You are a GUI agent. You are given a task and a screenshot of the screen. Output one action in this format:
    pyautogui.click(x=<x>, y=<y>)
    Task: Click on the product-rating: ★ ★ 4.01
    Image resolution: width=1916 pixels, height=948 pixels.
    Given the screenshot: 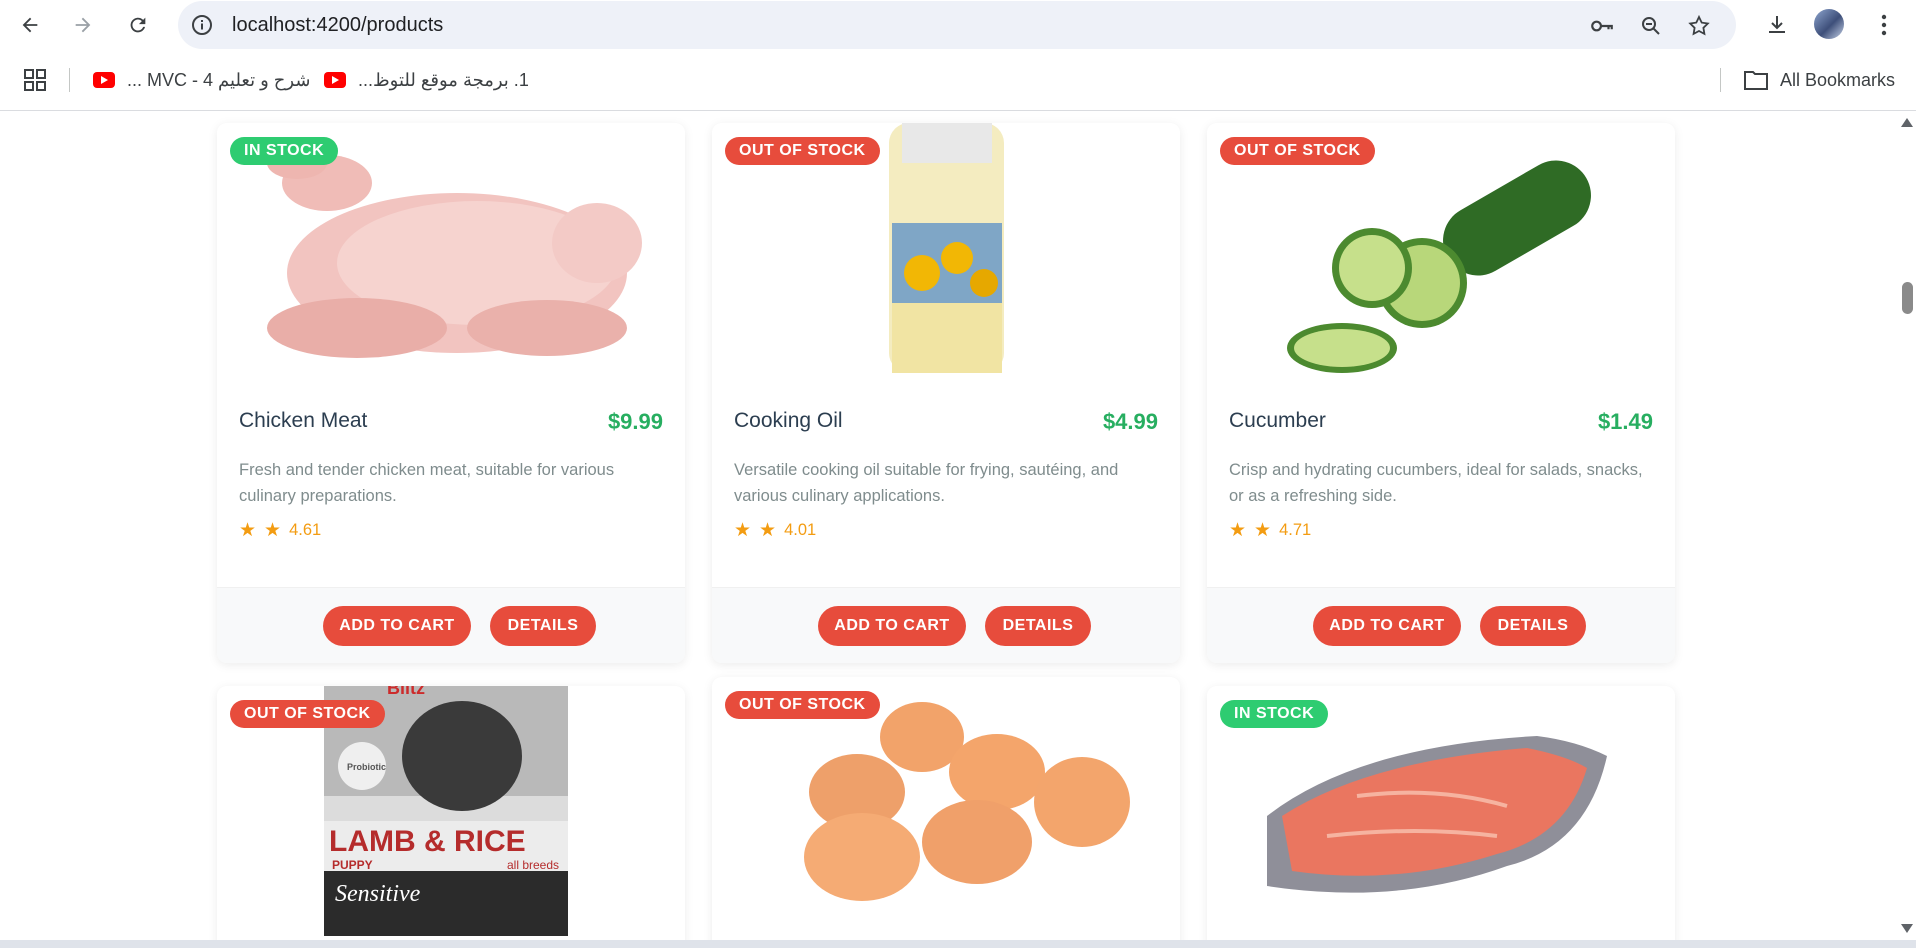 What is the action you would take?
    pyautogui.click(x=775, y=530)
    